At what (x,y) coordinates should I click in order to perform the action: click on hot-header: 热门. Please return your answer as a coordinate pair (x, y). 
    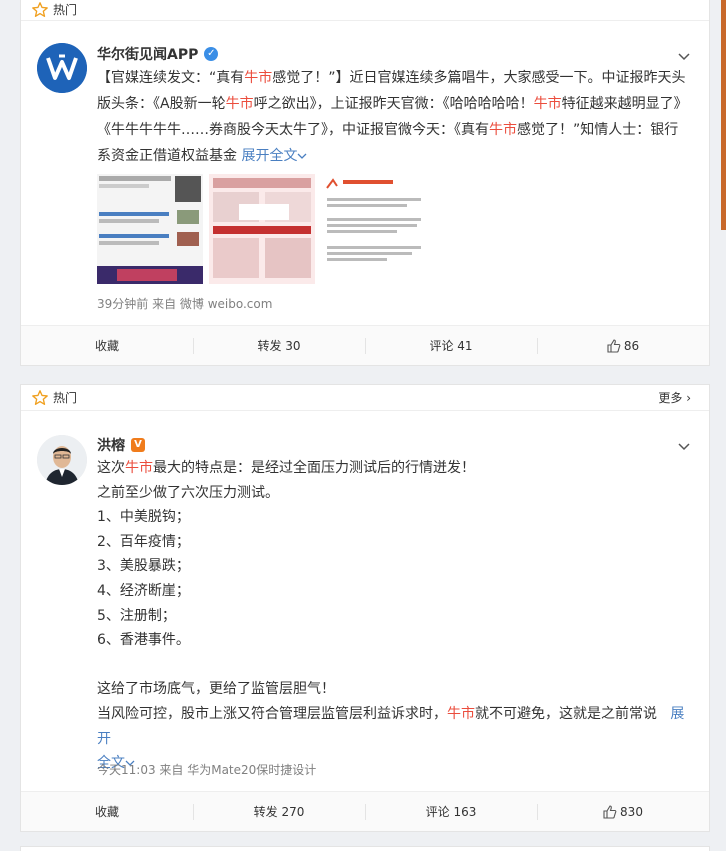
    Looking at the image, I should click on (365, 10).